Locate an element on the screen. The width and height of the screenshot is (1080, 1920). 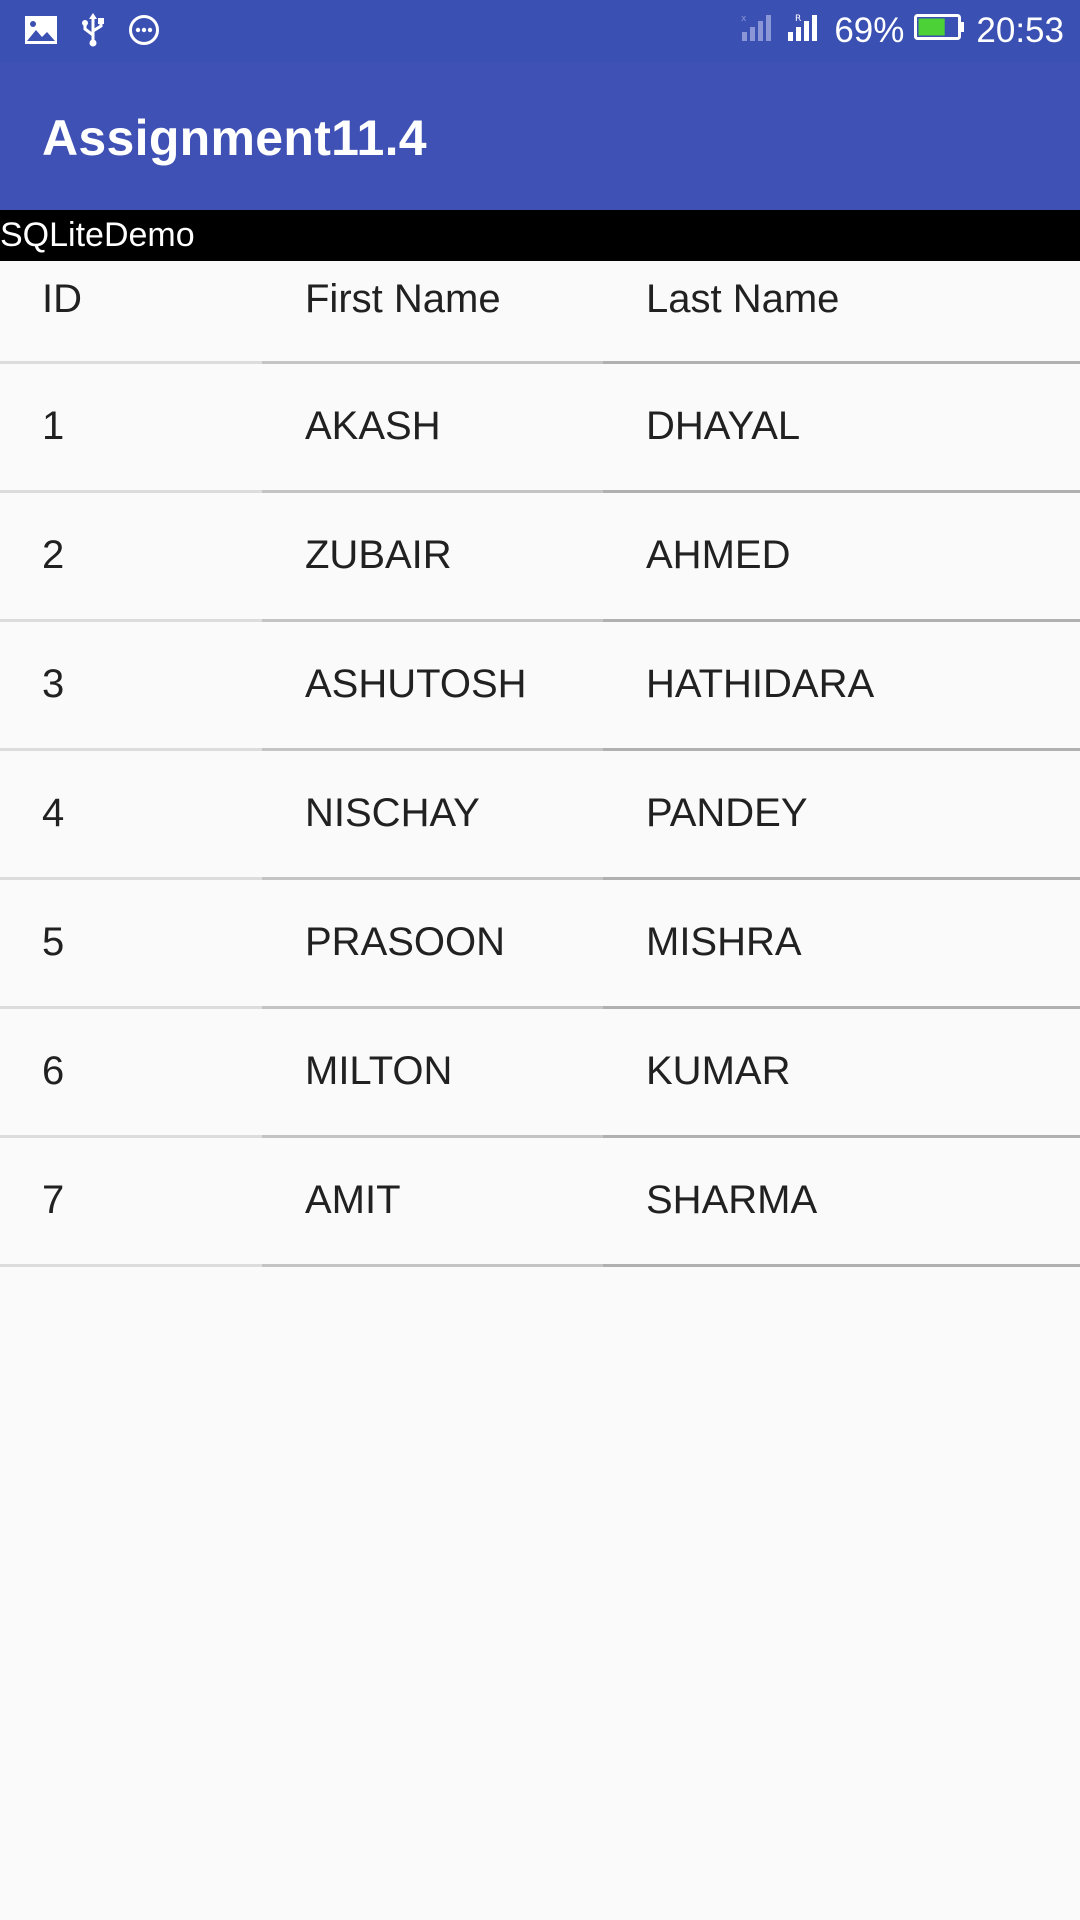
cell-last-name: KUMAR is located at coordinates (718, 1071).